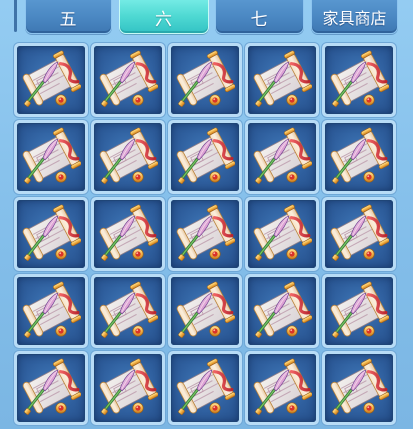 This screenshot has width=413, height=429. Describe the element at coordinates (354, 17) in the screenshot. I see `tab-furniture-shop: 家具商店` at that location.